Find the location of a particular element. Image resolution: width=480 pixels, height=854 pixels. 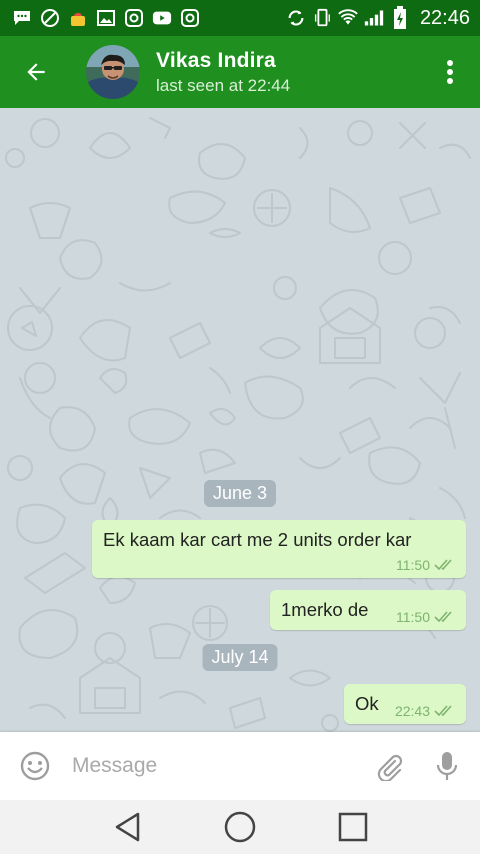

nav-home-button is located at coordinates (240, 827).